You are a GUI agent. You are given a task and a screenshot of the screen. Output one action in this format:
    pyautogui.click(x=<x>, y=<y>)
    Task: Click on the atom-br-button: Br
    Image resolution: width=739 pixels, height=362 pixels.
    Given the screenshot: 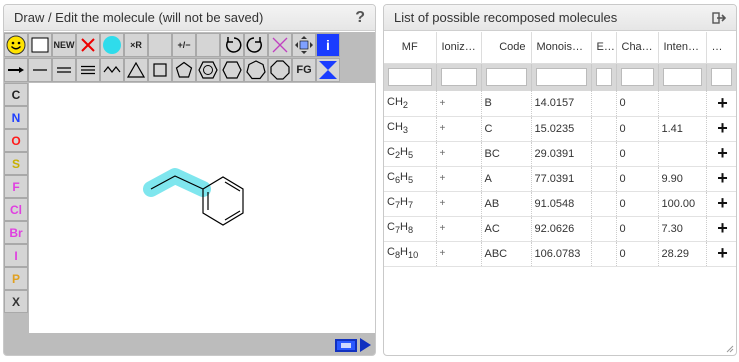 What is the action you would take?
    pyautogui.click(x=16, y=232)
    